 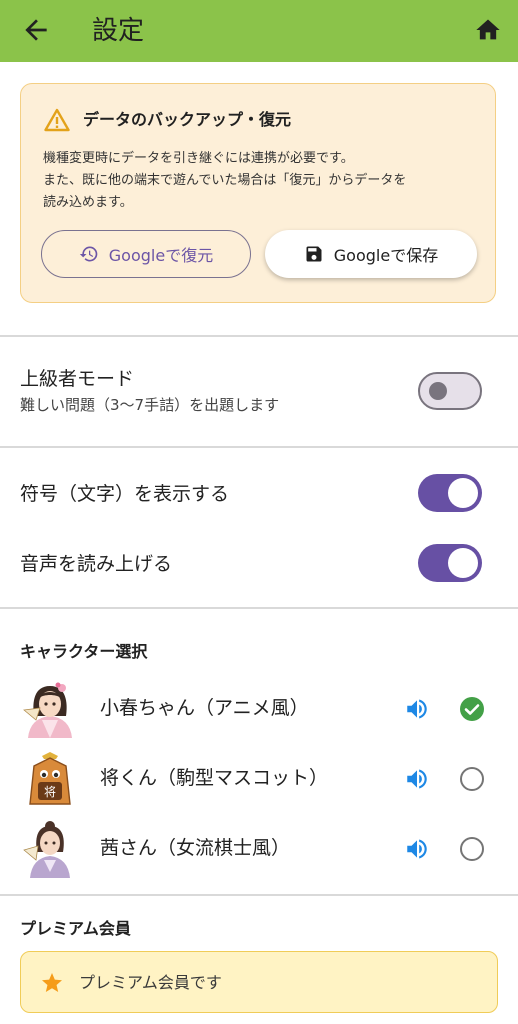 I want to click on premium-status-card: プレミアム会員です, so click(x=259, y=982).